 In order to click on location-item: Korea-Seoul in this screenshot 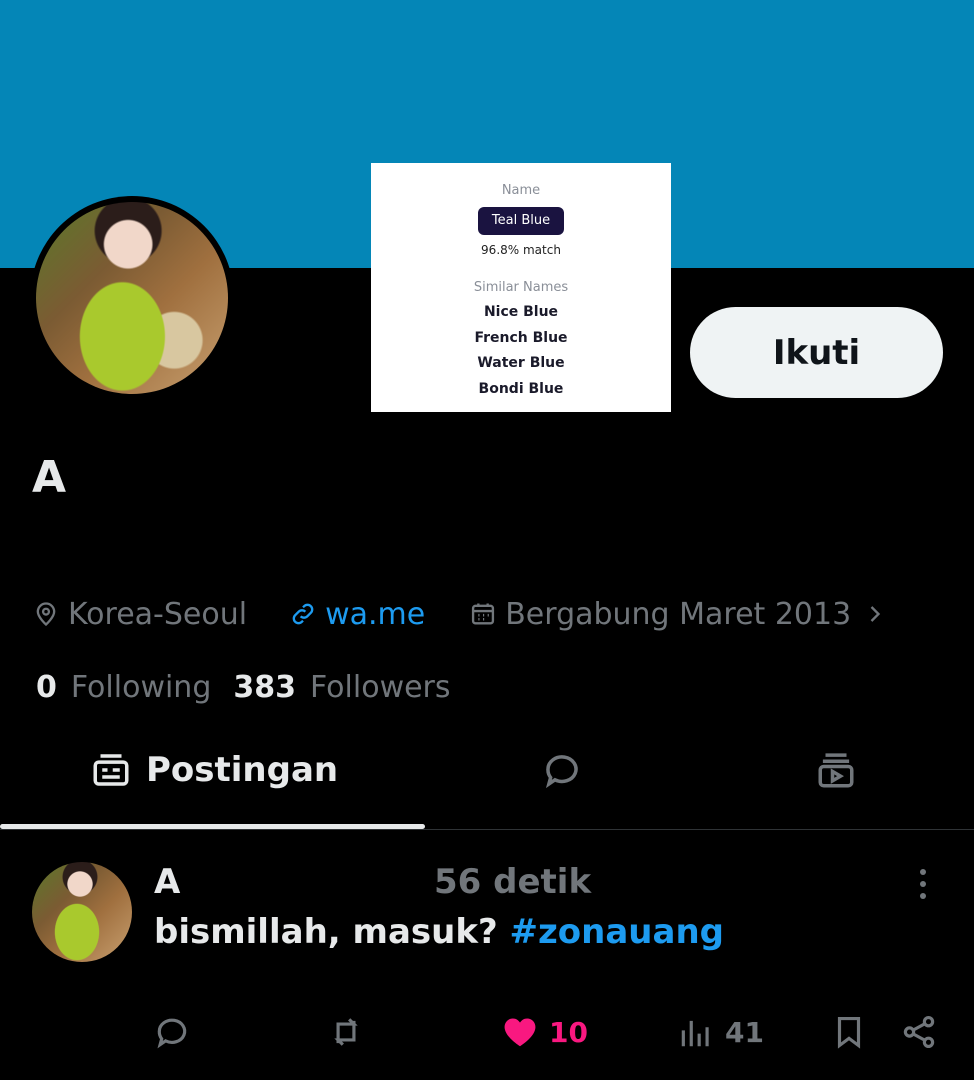, I will do `click(139, 614)`.